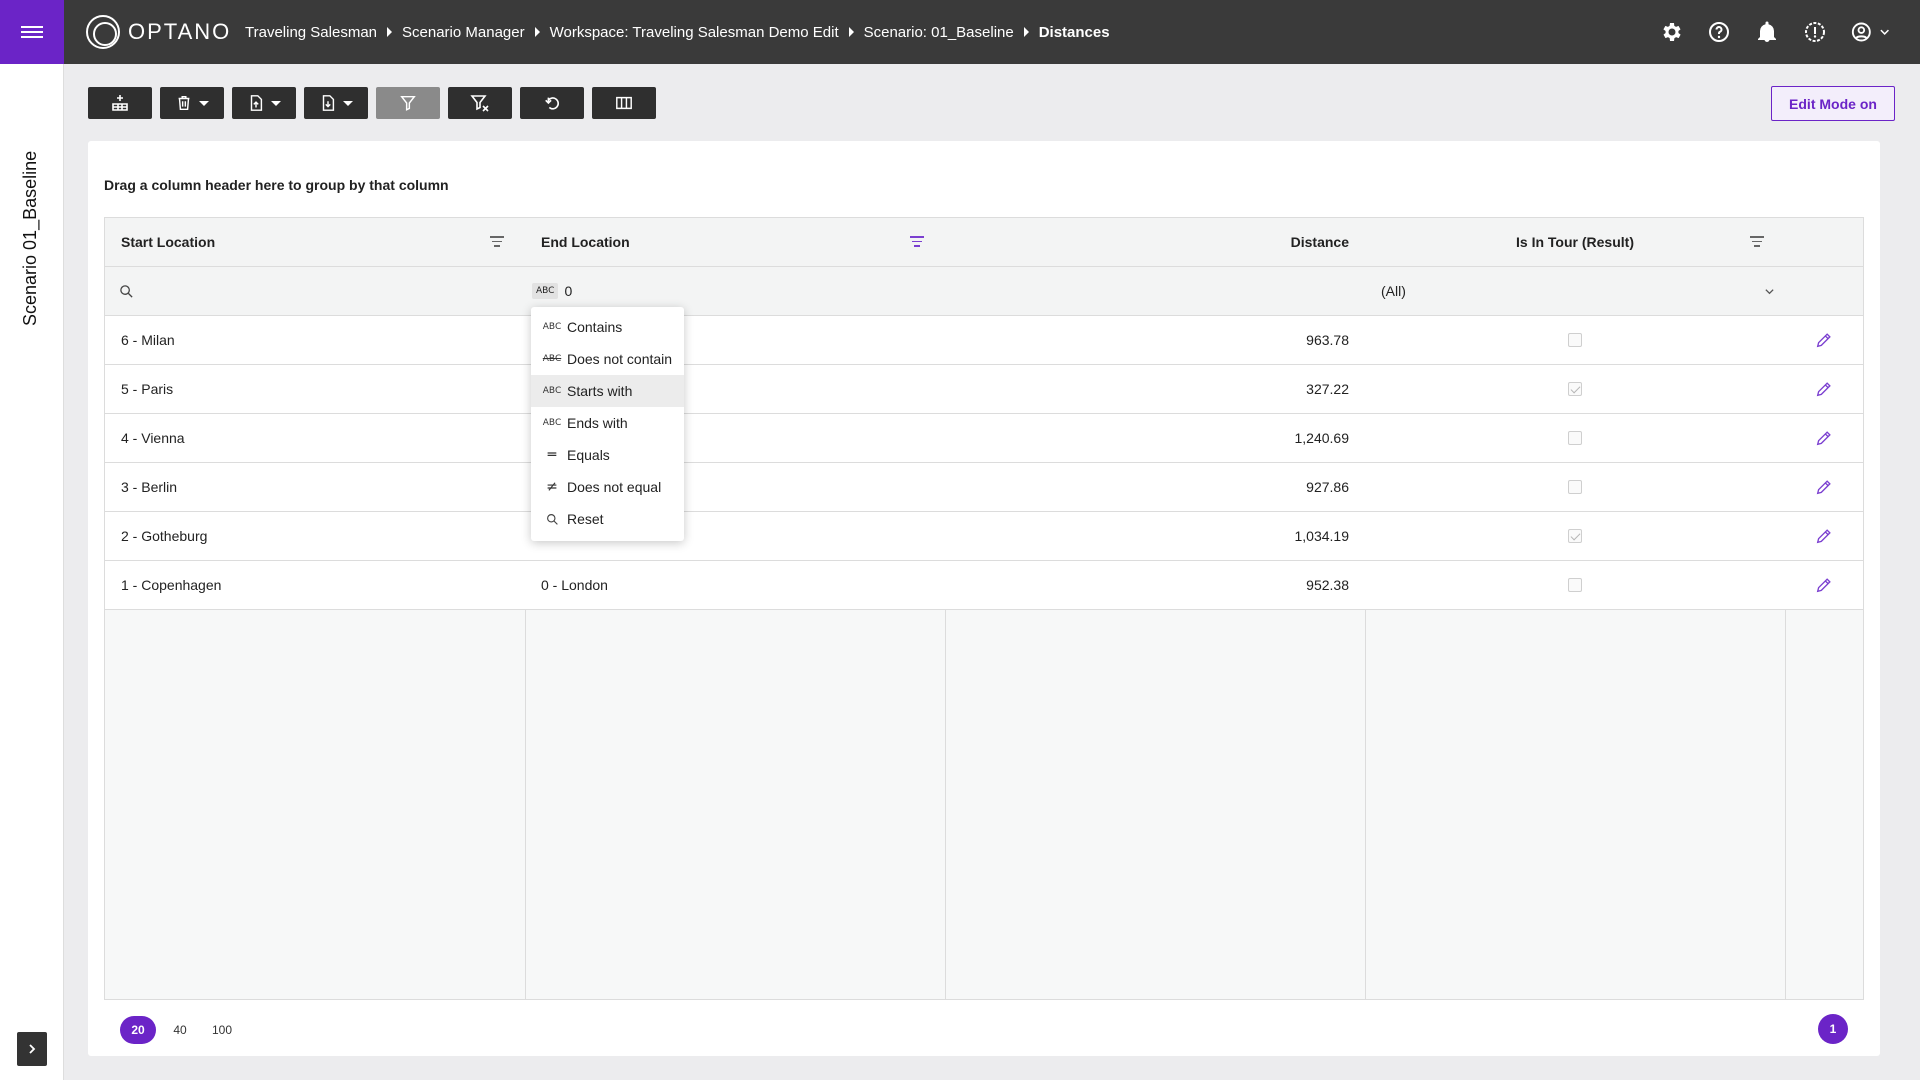  What do you see at coordinates (180, 31) in the screenshot?
I see `logo-text: OPTANO` at bounding box center [180, 31].